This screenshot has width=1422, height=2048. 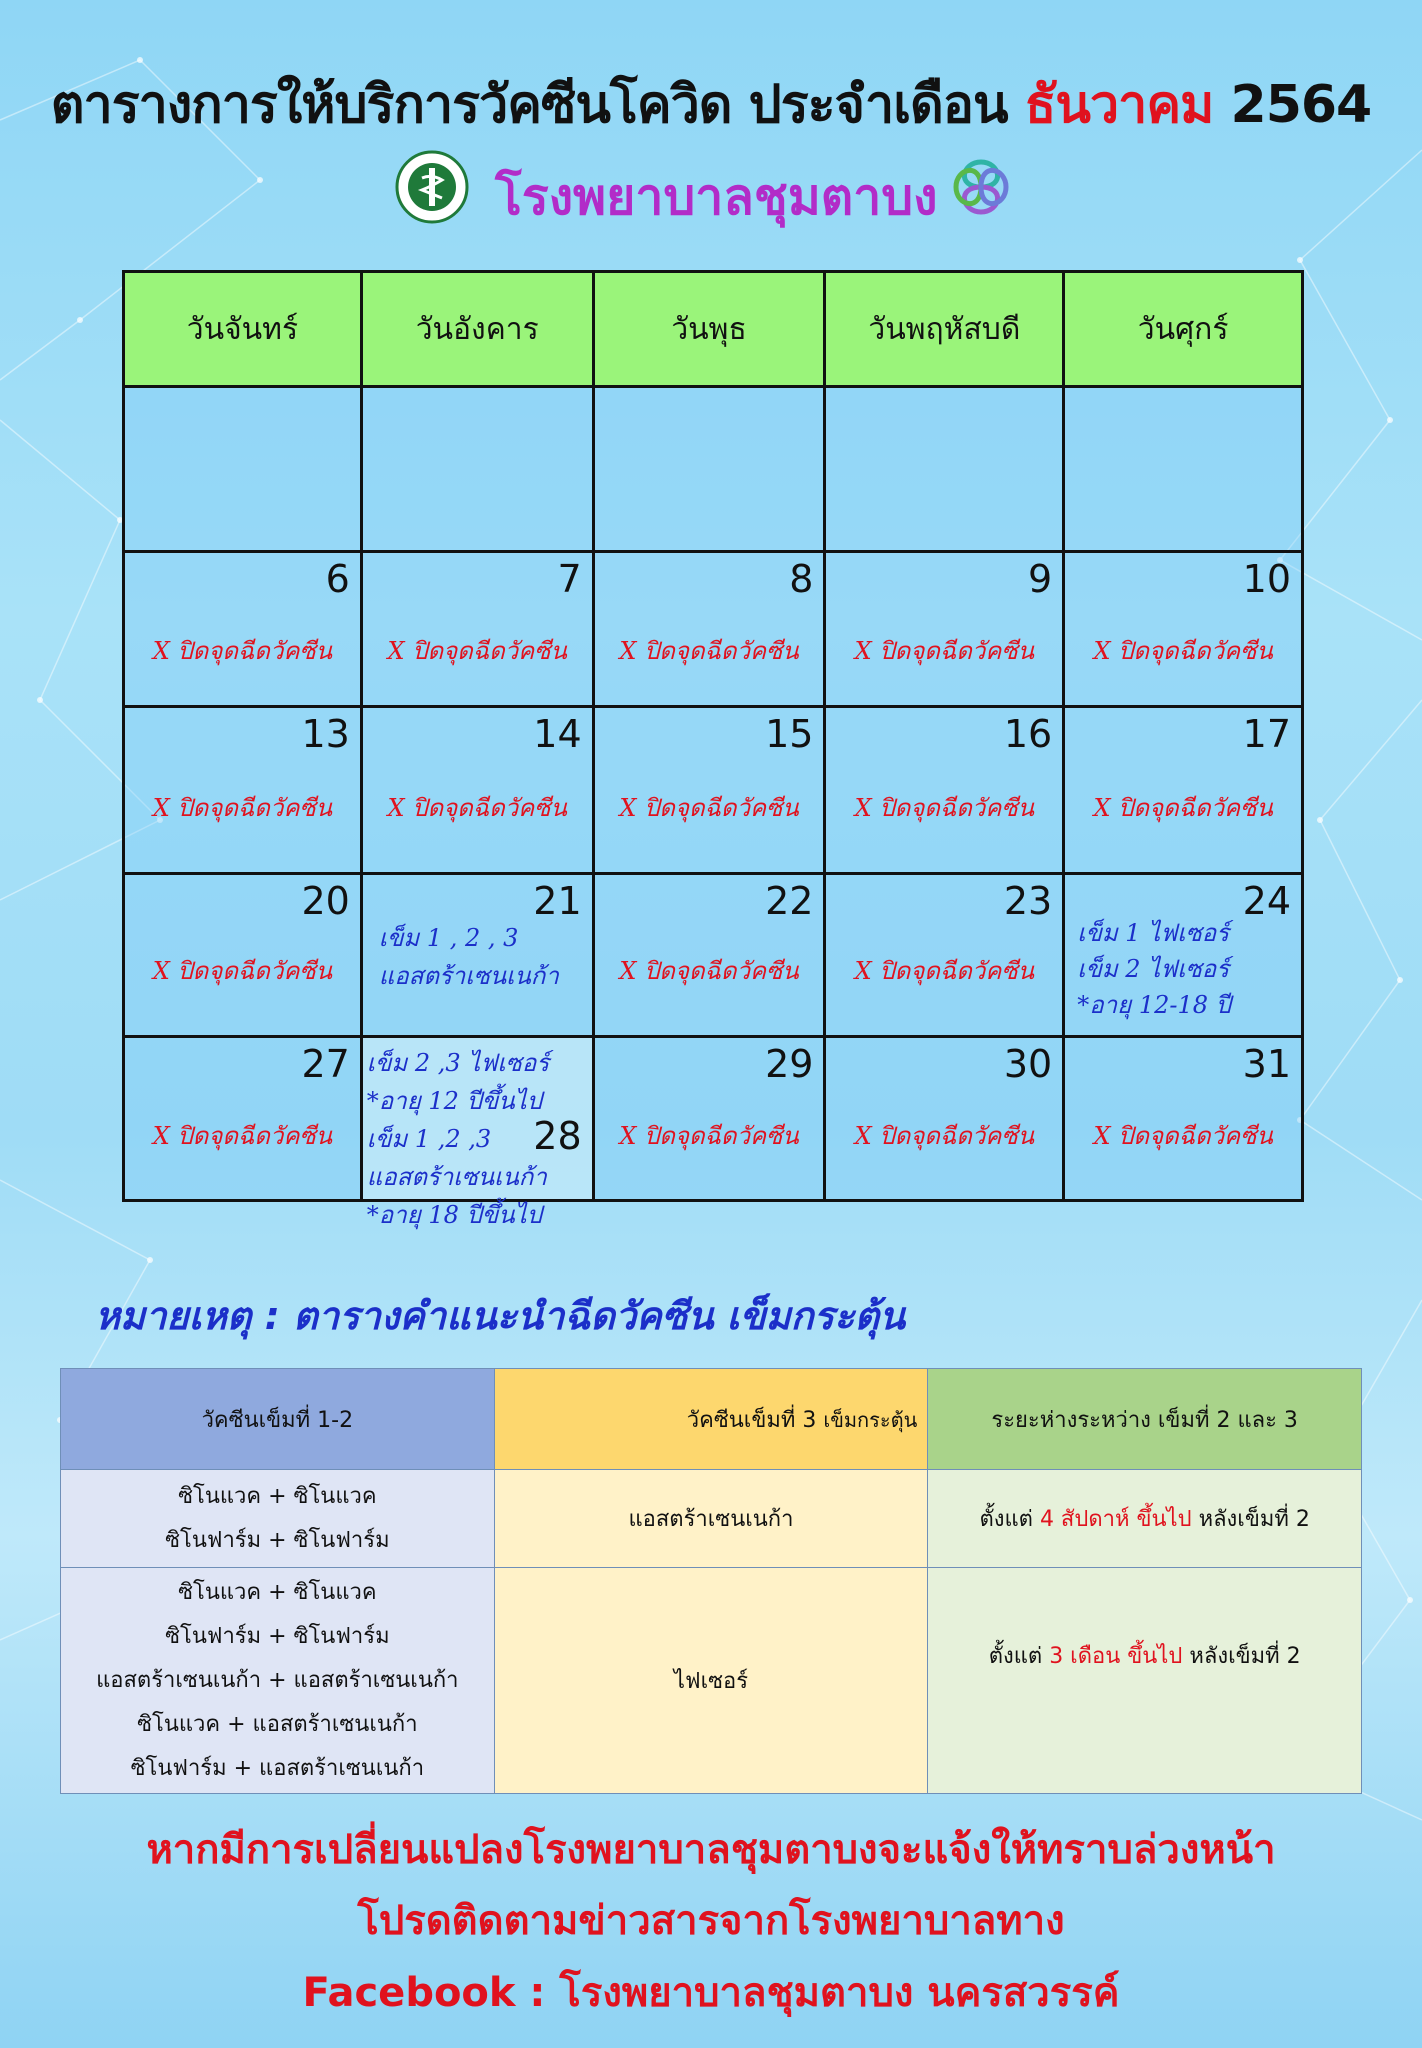 What do you see at coordinates (710, 629) in the screenshot?
I see `calendar-day-cell: 8 X ปิดจุดฉีดวัคซีน` at bounding box center [710, 629].